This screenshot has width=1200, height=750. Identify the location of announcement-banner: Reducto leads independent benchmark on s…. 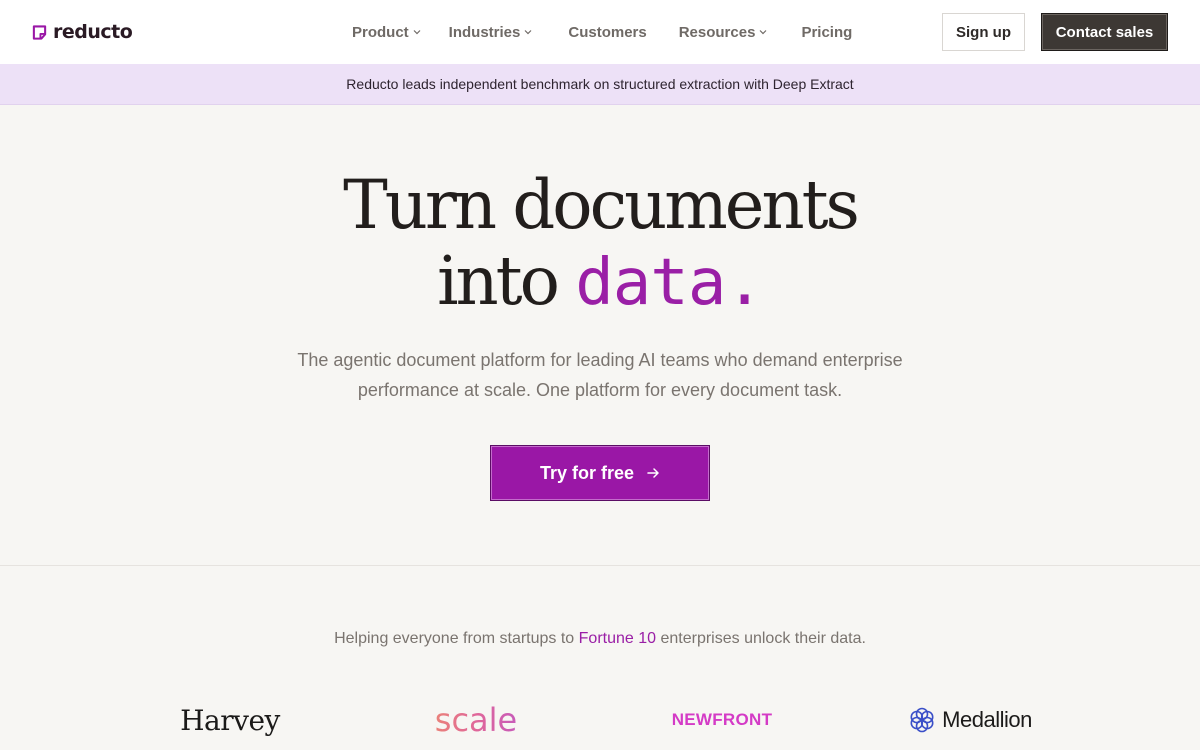
(600, 84).